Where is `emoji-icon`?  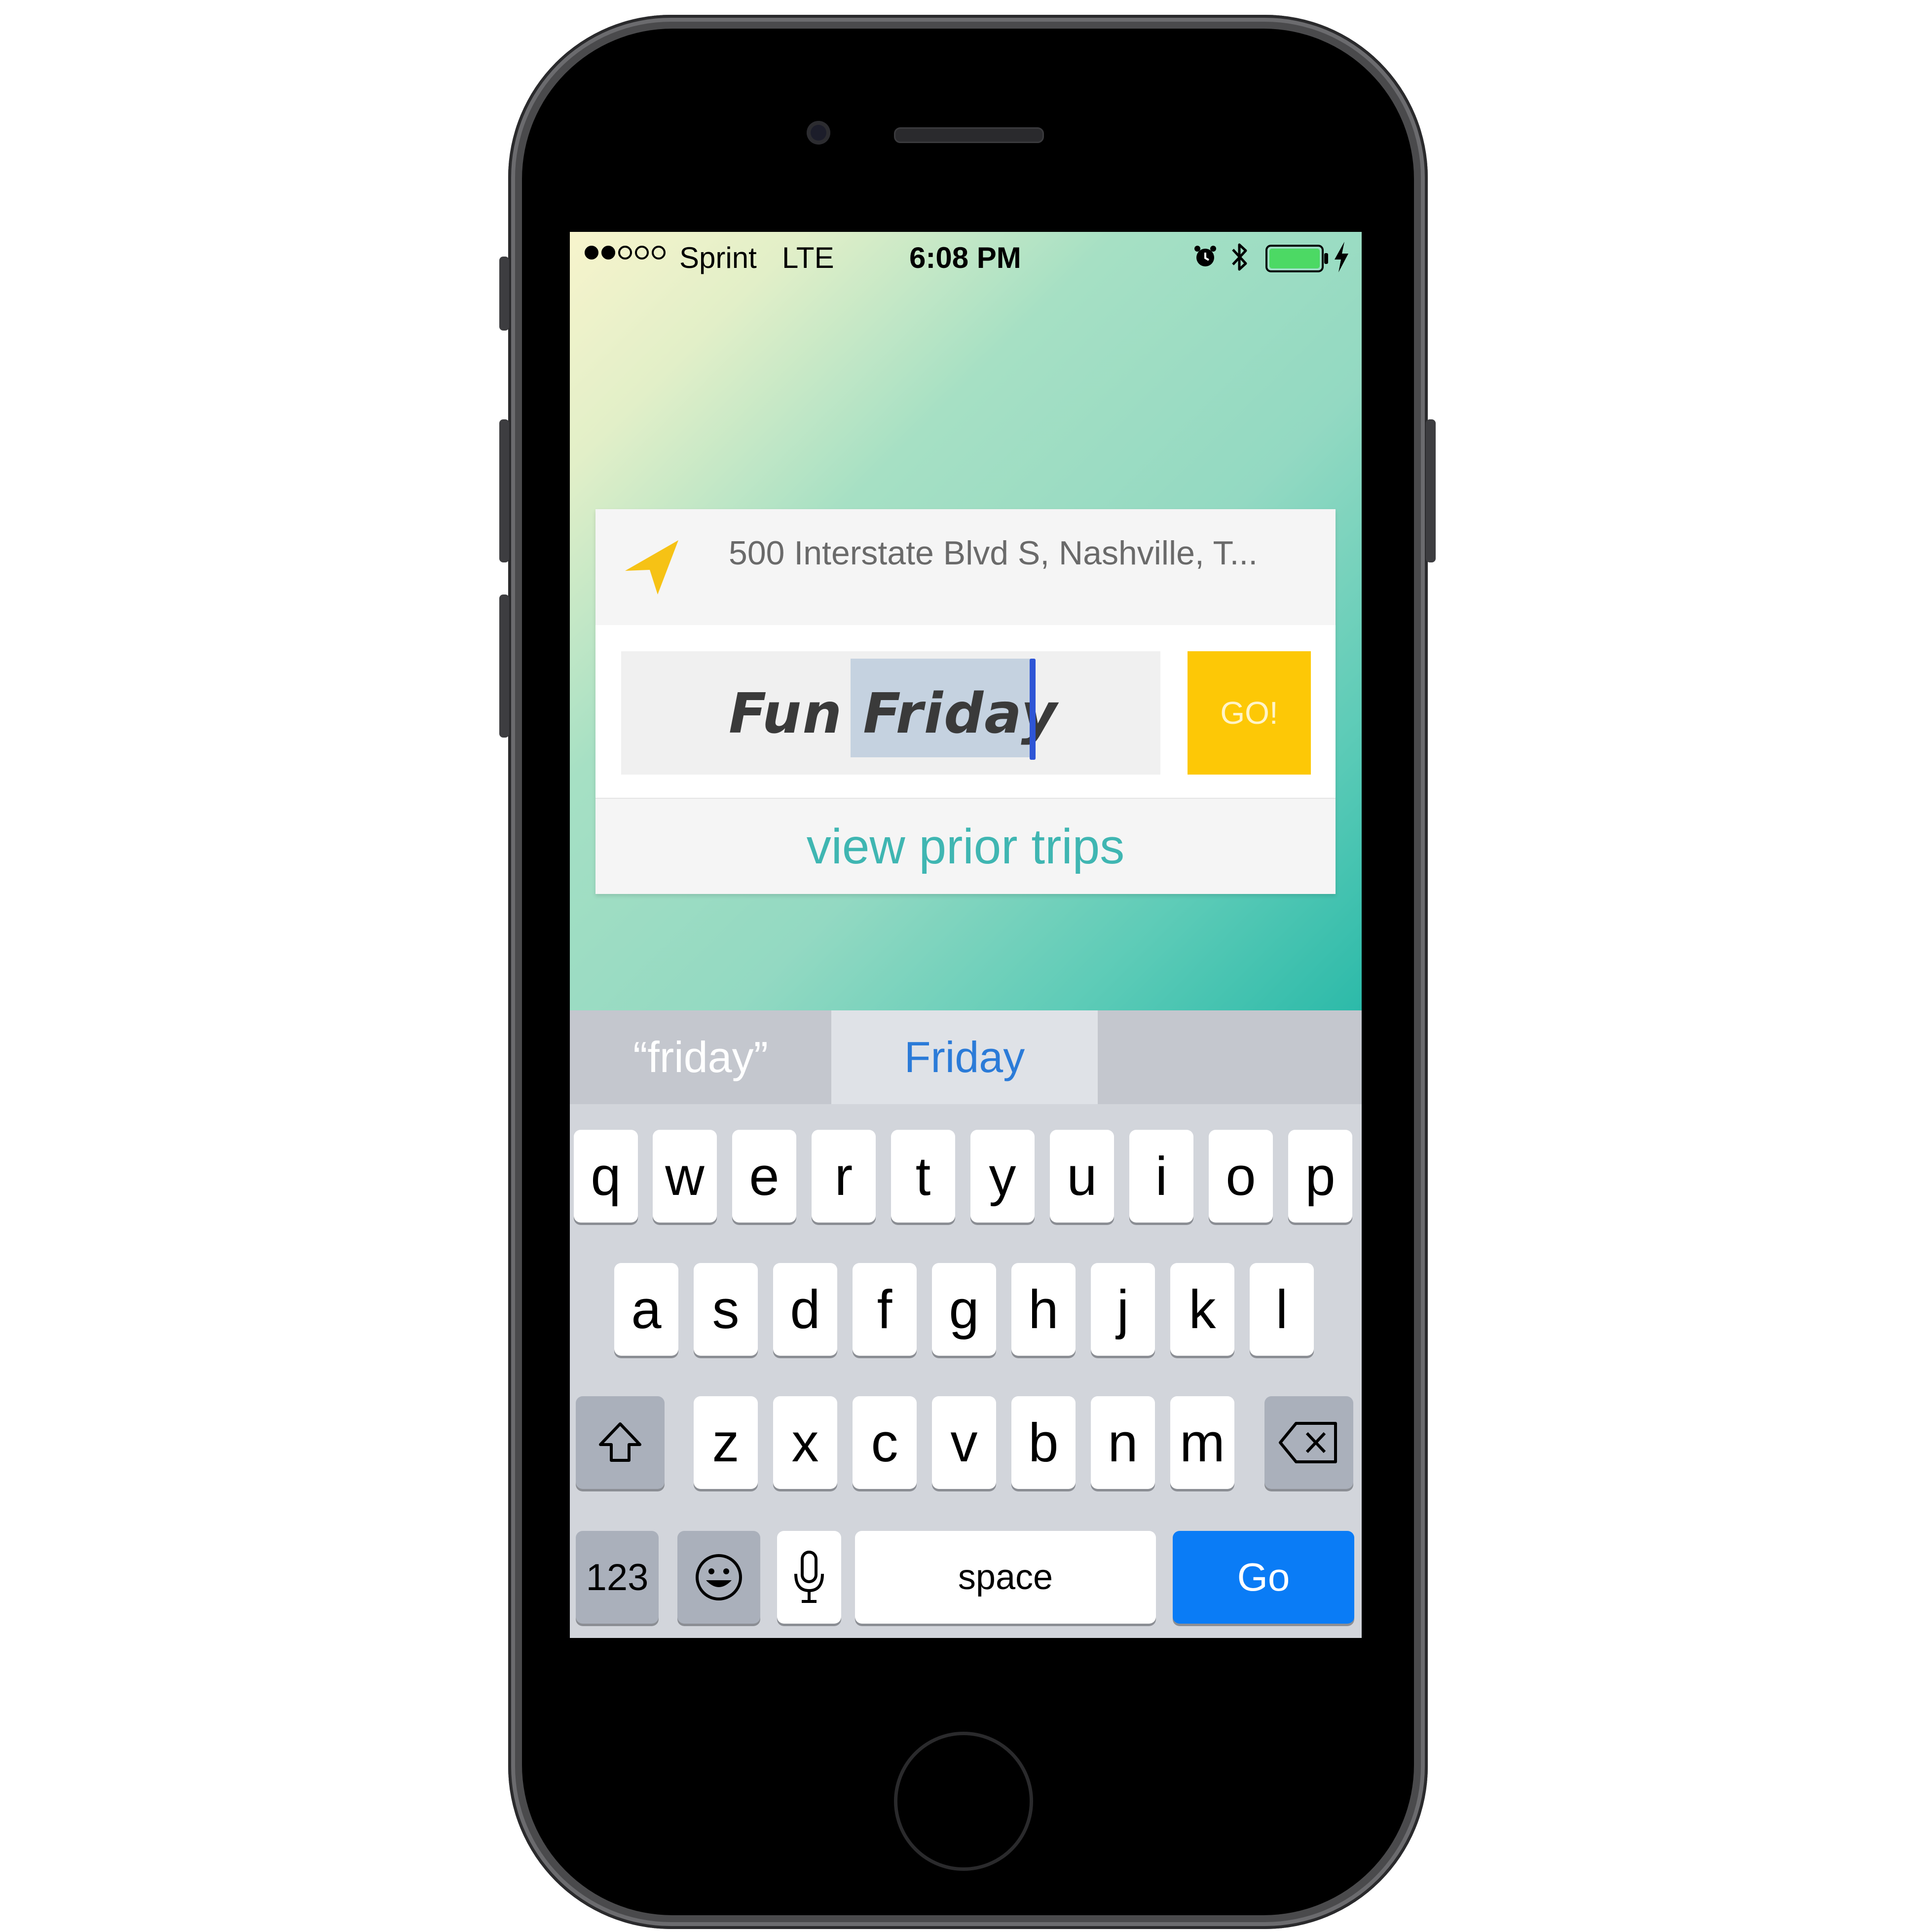 emoji-icon is located at coordinates (719, 1577).